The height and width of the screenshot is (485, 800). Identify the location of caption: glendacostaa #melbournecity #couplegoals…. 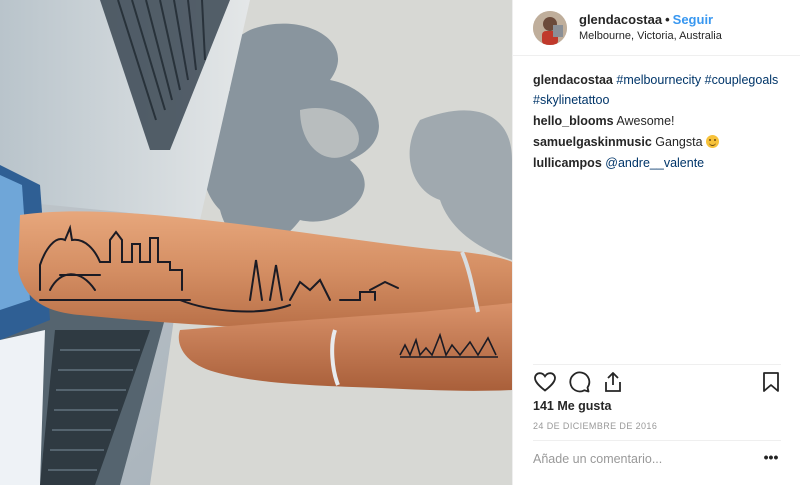
(658, 90).